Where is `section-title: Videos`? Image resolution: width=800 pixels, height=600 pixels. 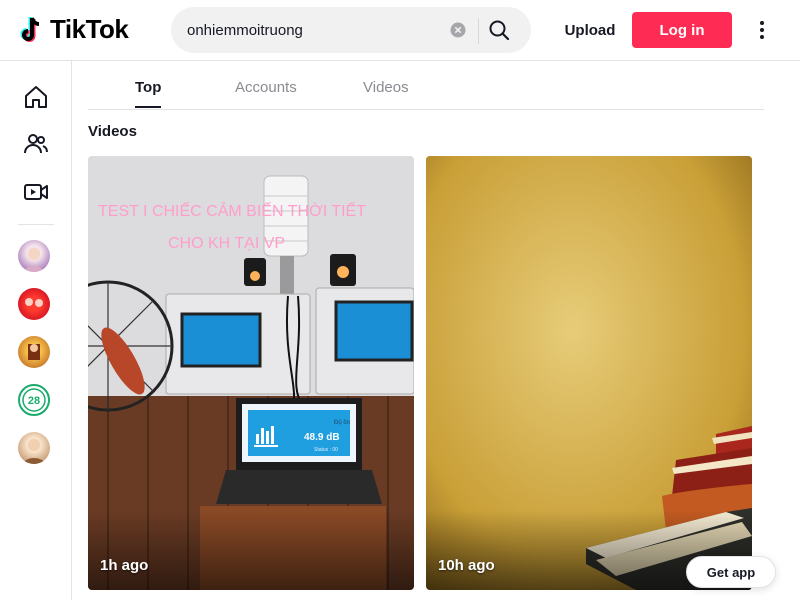
section-title: Videos is located at coordinates (112, 131).